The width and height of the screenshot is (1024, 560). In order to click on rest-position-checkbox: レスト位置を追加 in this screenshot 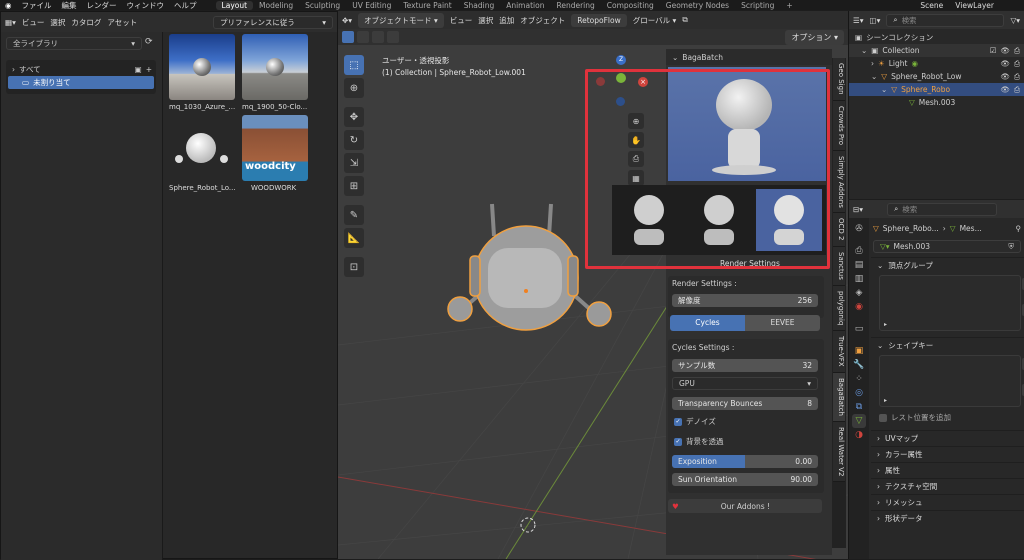, I will do `click(947, 417)`.